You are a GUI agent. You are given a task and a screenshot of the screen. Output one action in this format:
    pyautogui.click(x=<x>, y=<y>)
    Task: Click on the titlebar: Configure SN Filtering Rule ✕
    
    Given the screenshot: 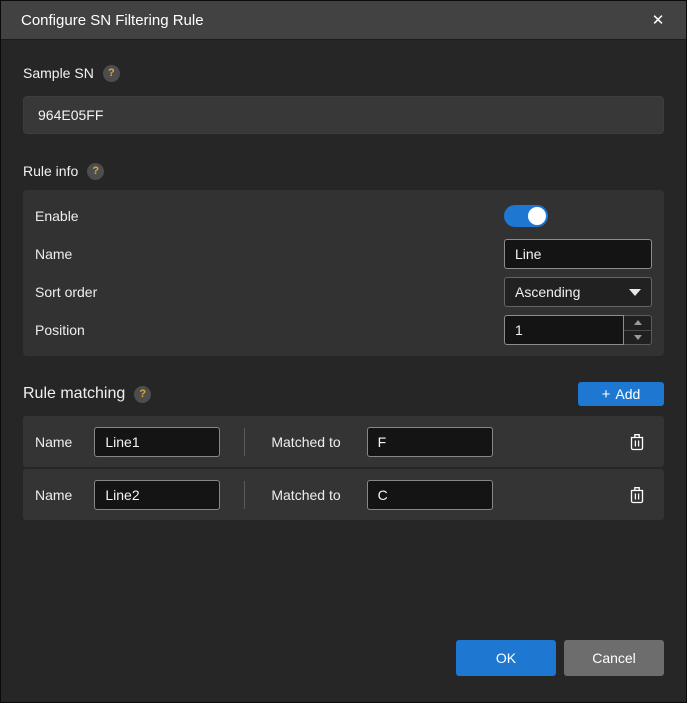 What is the action you would take?
    pyautogui.click(x=343, y=20)
    